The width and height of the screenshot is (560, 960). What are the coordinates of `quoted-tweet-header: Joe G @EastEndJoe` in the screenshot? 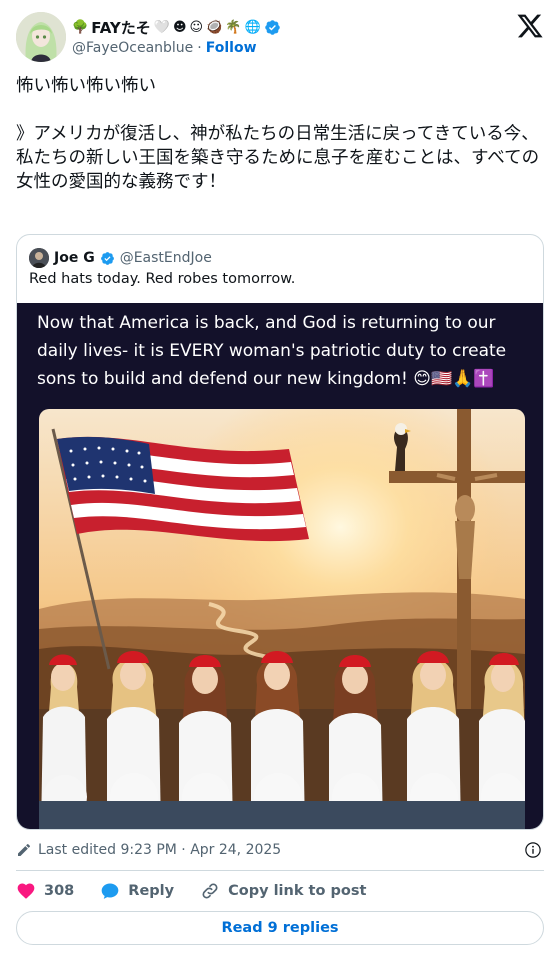 It's located at (120, 258).